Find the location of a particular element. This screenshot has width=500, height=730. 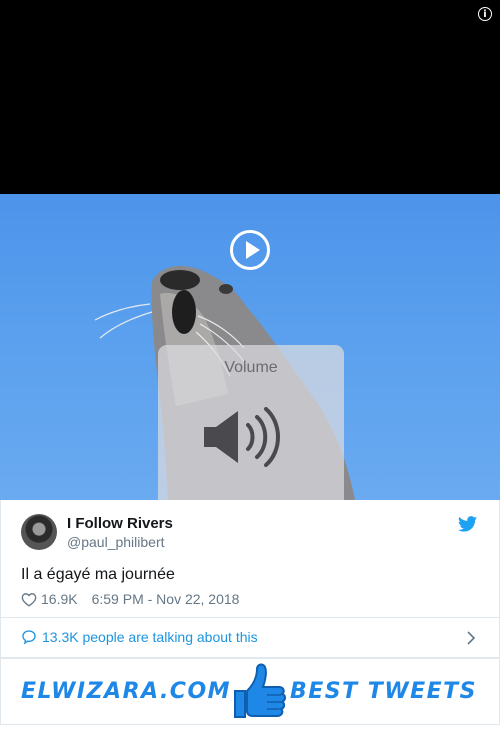

site-banner: ELWIZARA.COM BEST TWEETS is located at coordinates (250, 691).